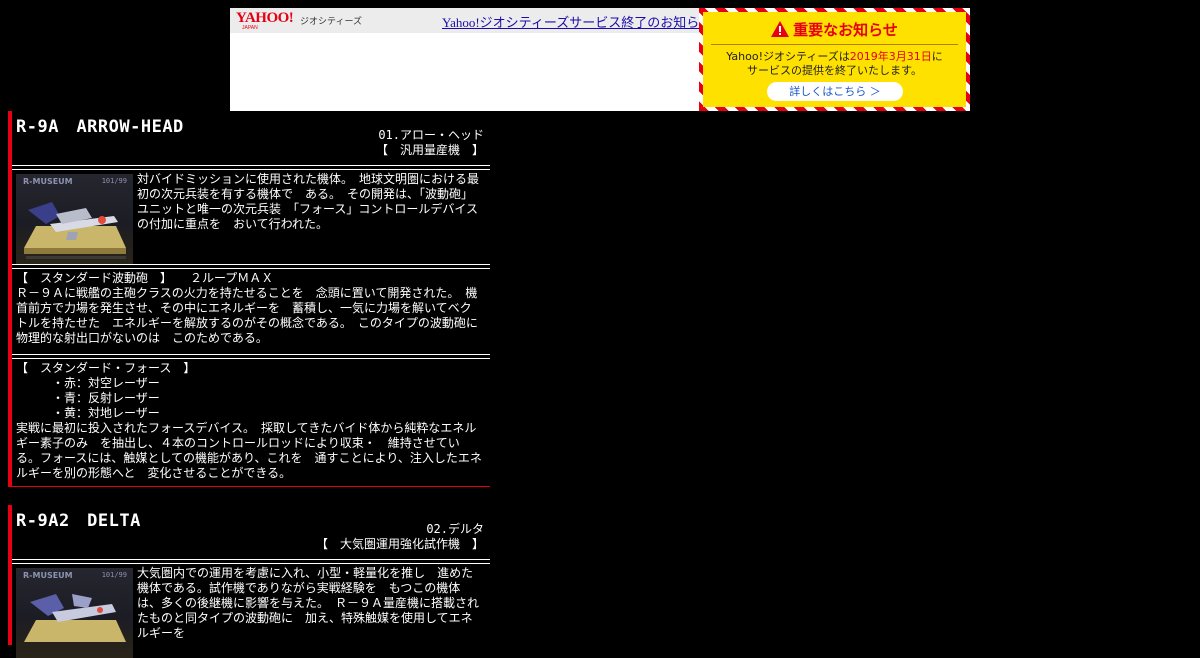 Image resolution: width=1200 pixels, height=658 pixels. Describe the element at coordinates (399, 544) in the screenshot. I see `mech-category: 【 大気圏運用強化試作機 】` at that location.